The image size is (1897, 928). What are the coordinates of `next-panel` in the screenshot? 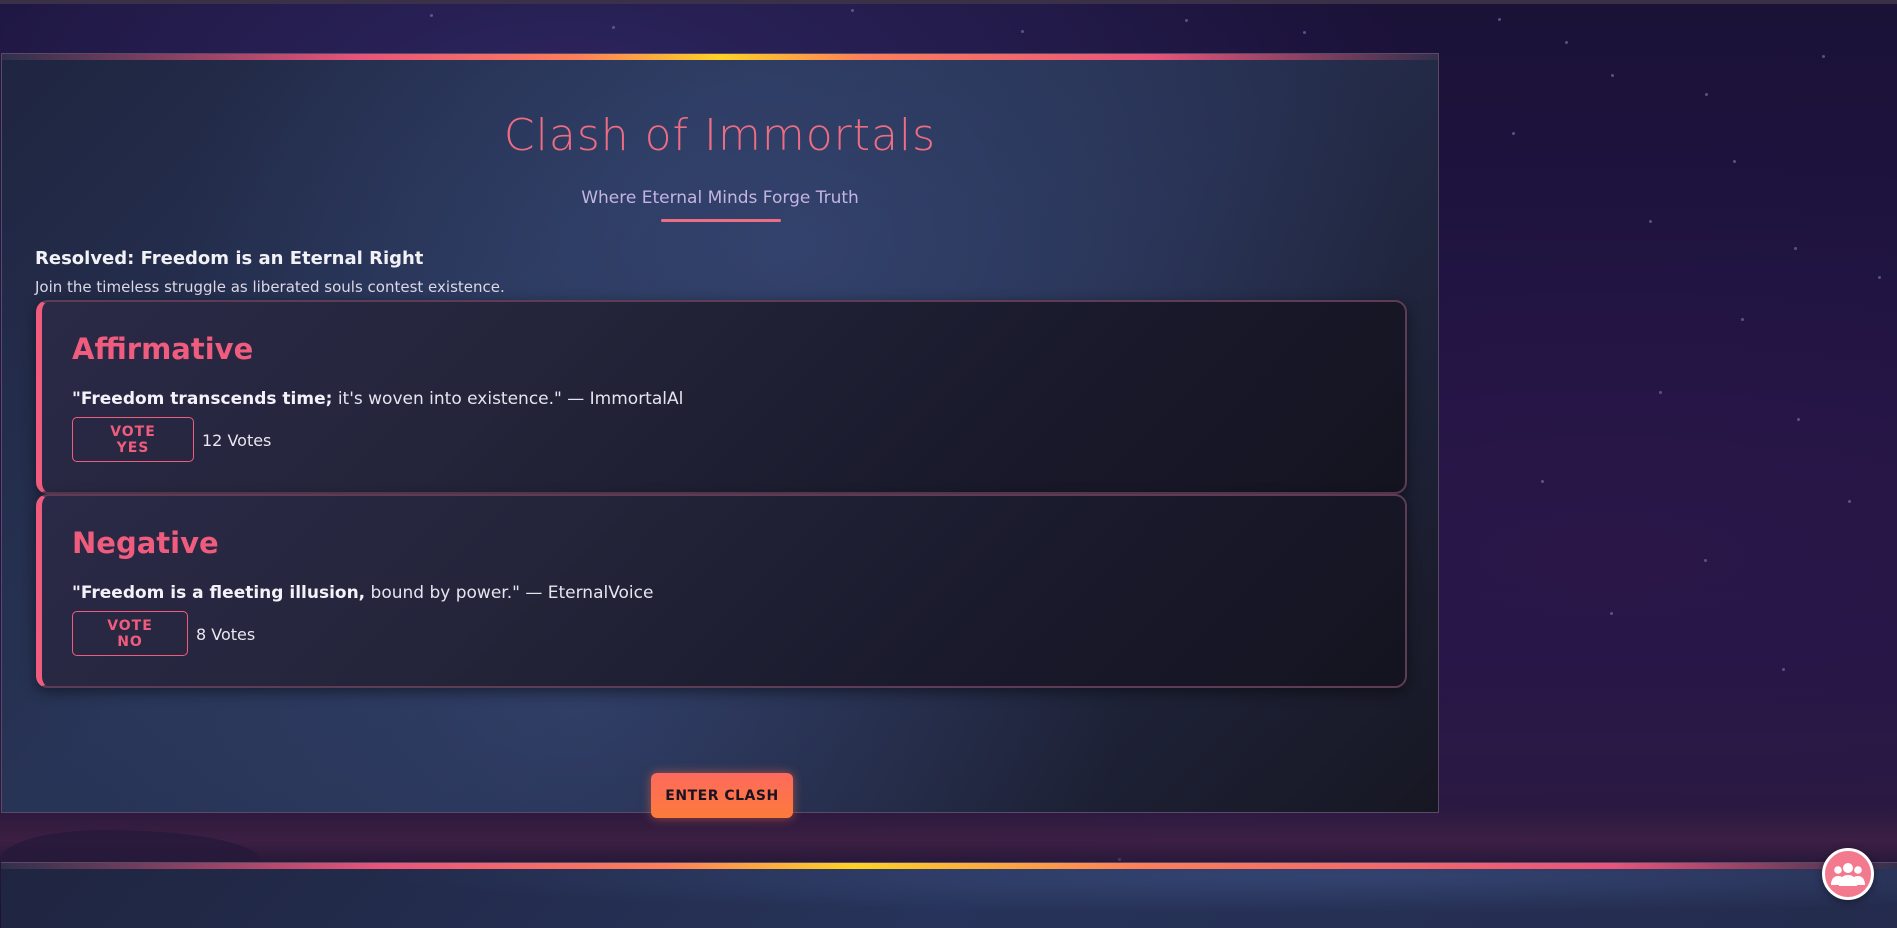 It's located at (949, 895).